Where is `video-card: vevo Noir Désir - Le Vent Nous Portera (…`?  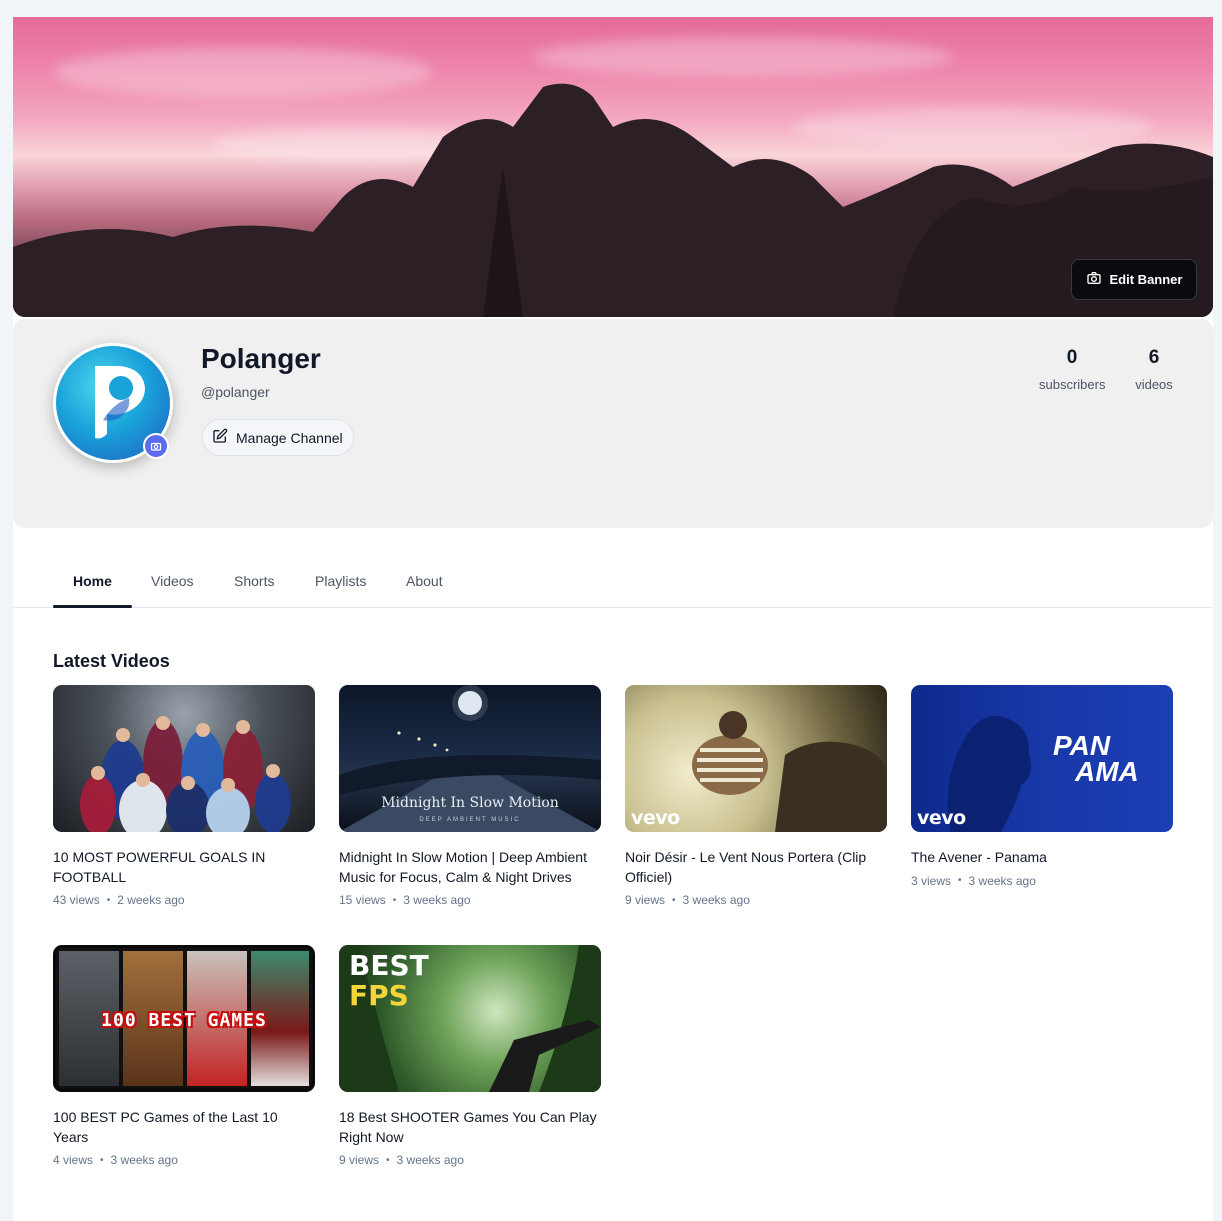
video-card: vevo Noir Désir - Le Vent Nous Portera (… is located at coordinates (756, 796).